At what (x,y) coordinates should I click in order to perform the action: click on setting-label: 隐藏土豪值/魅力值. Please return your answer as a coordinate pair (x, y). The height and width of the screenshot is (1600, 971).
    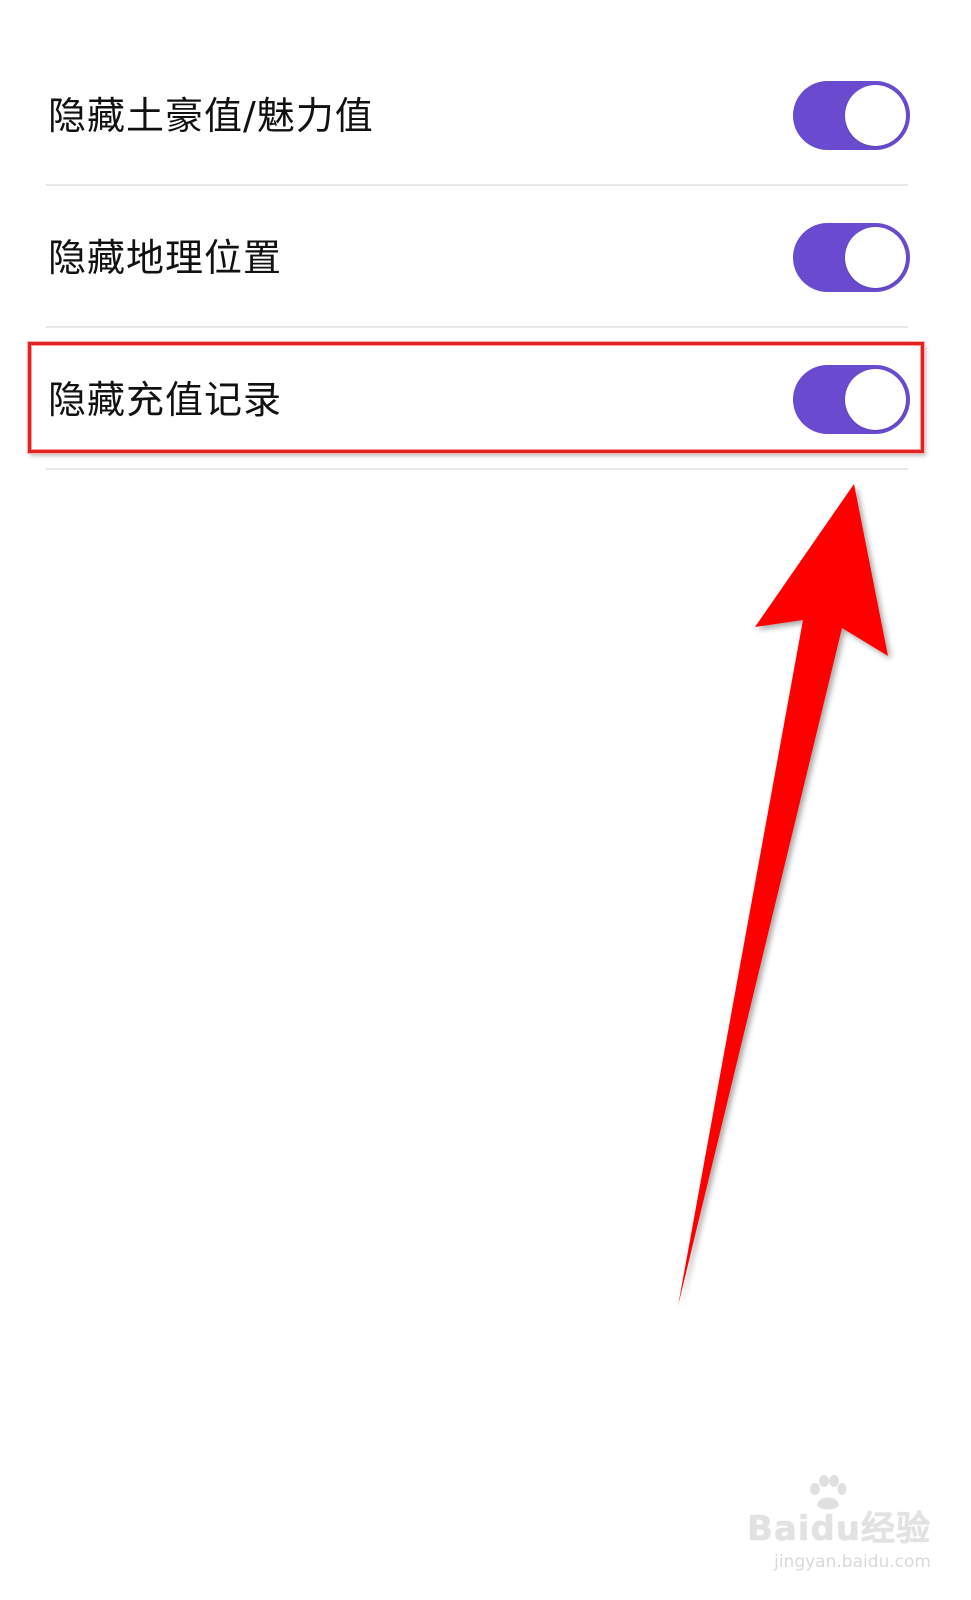
    Looking at the image, I should click on (211, 116).